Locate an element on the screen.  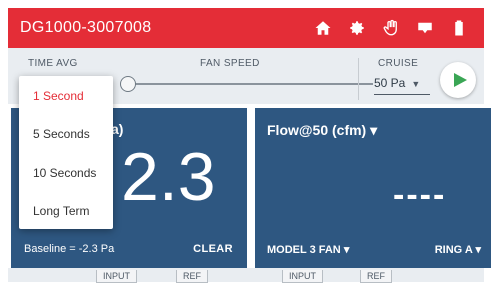
fan-speed-slider-track is located at coordinates (253, 84).